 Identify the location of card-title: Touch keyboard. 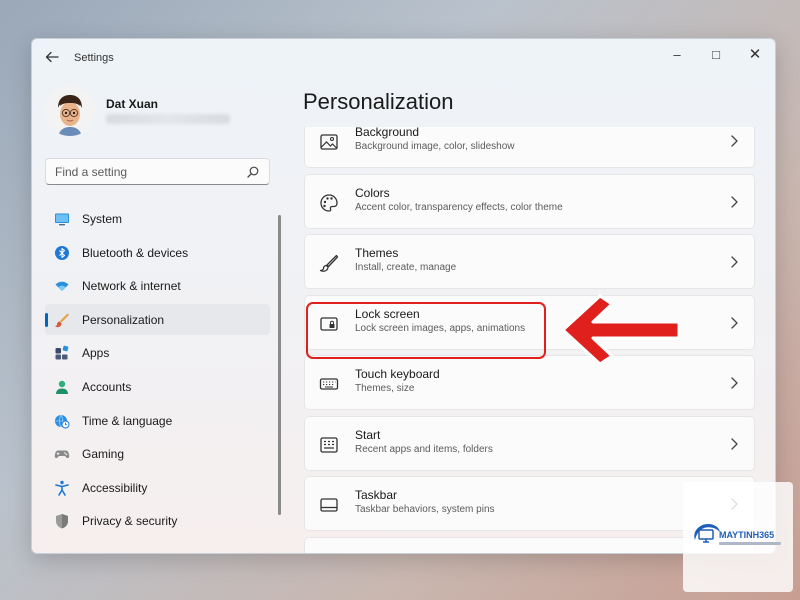
(397, 374).